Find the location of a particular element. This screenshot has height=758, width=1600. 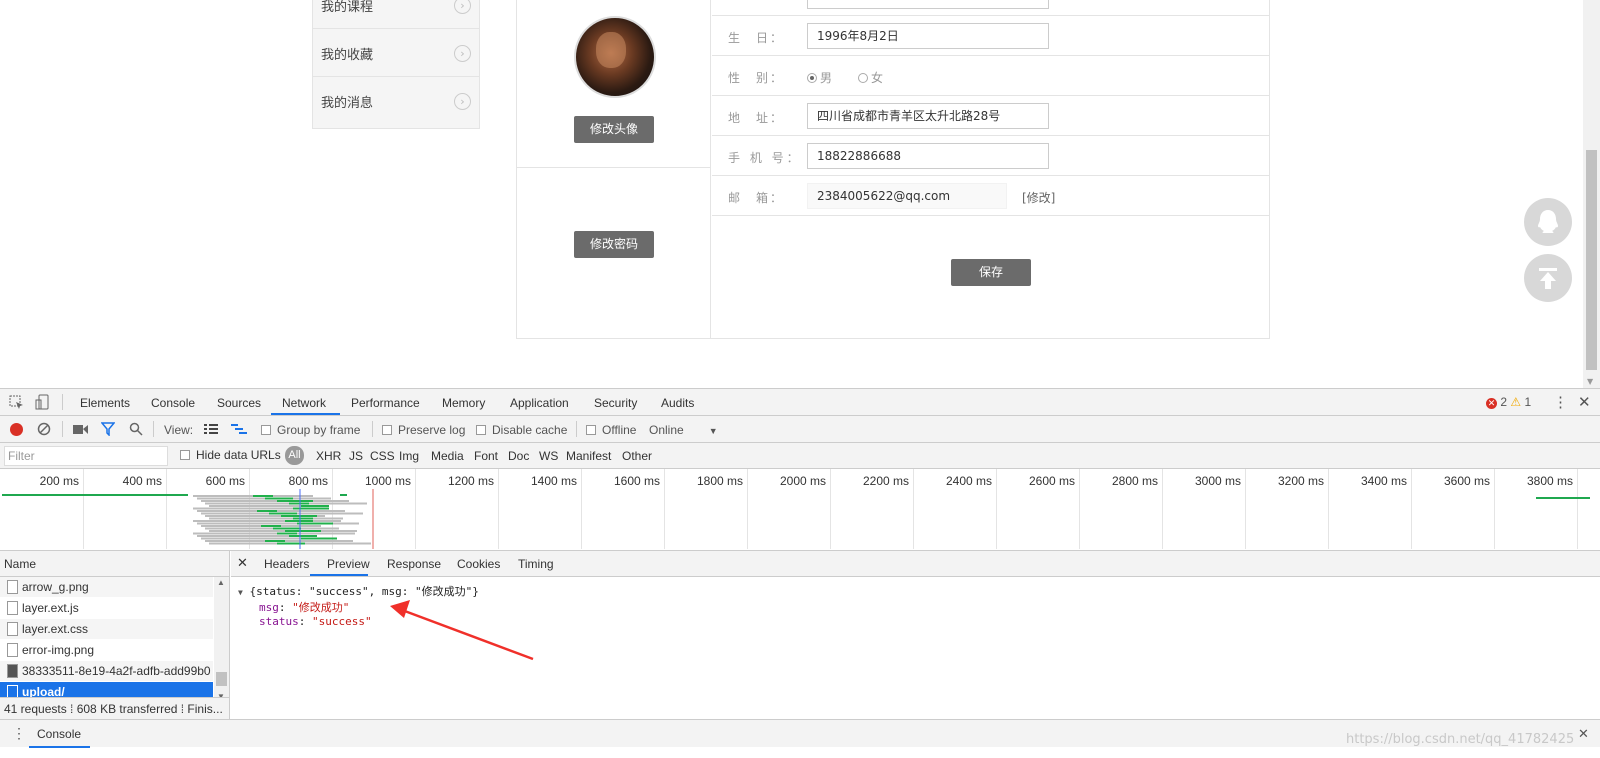

tab-application: Application is located at coordinates (539, 403).